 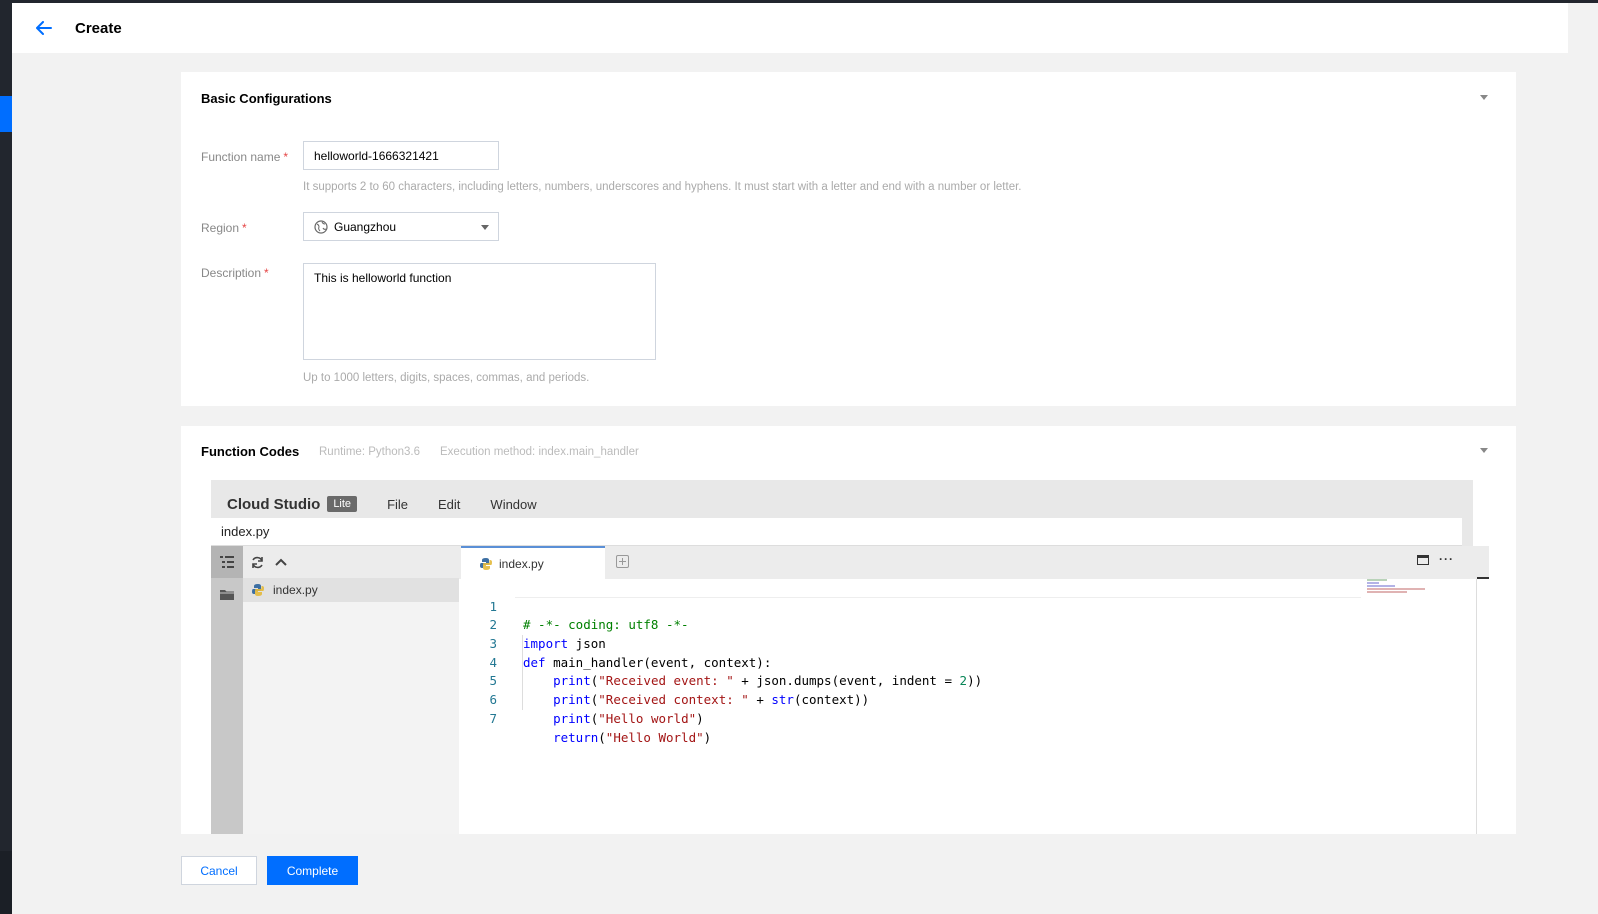 I want to click on more-options-icon: ···, so click(x=1446, y=559).